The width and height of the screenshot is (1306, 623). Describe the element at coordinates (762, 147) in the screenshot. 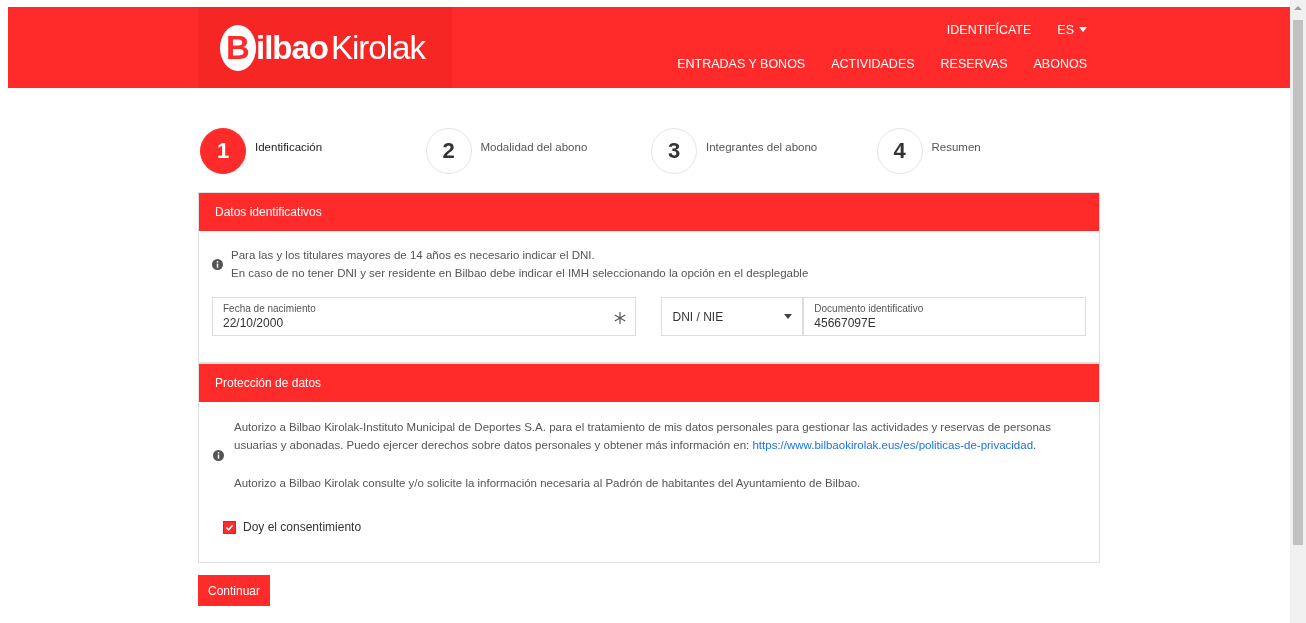

I see `step-label: Integrantes del abono` at that location.